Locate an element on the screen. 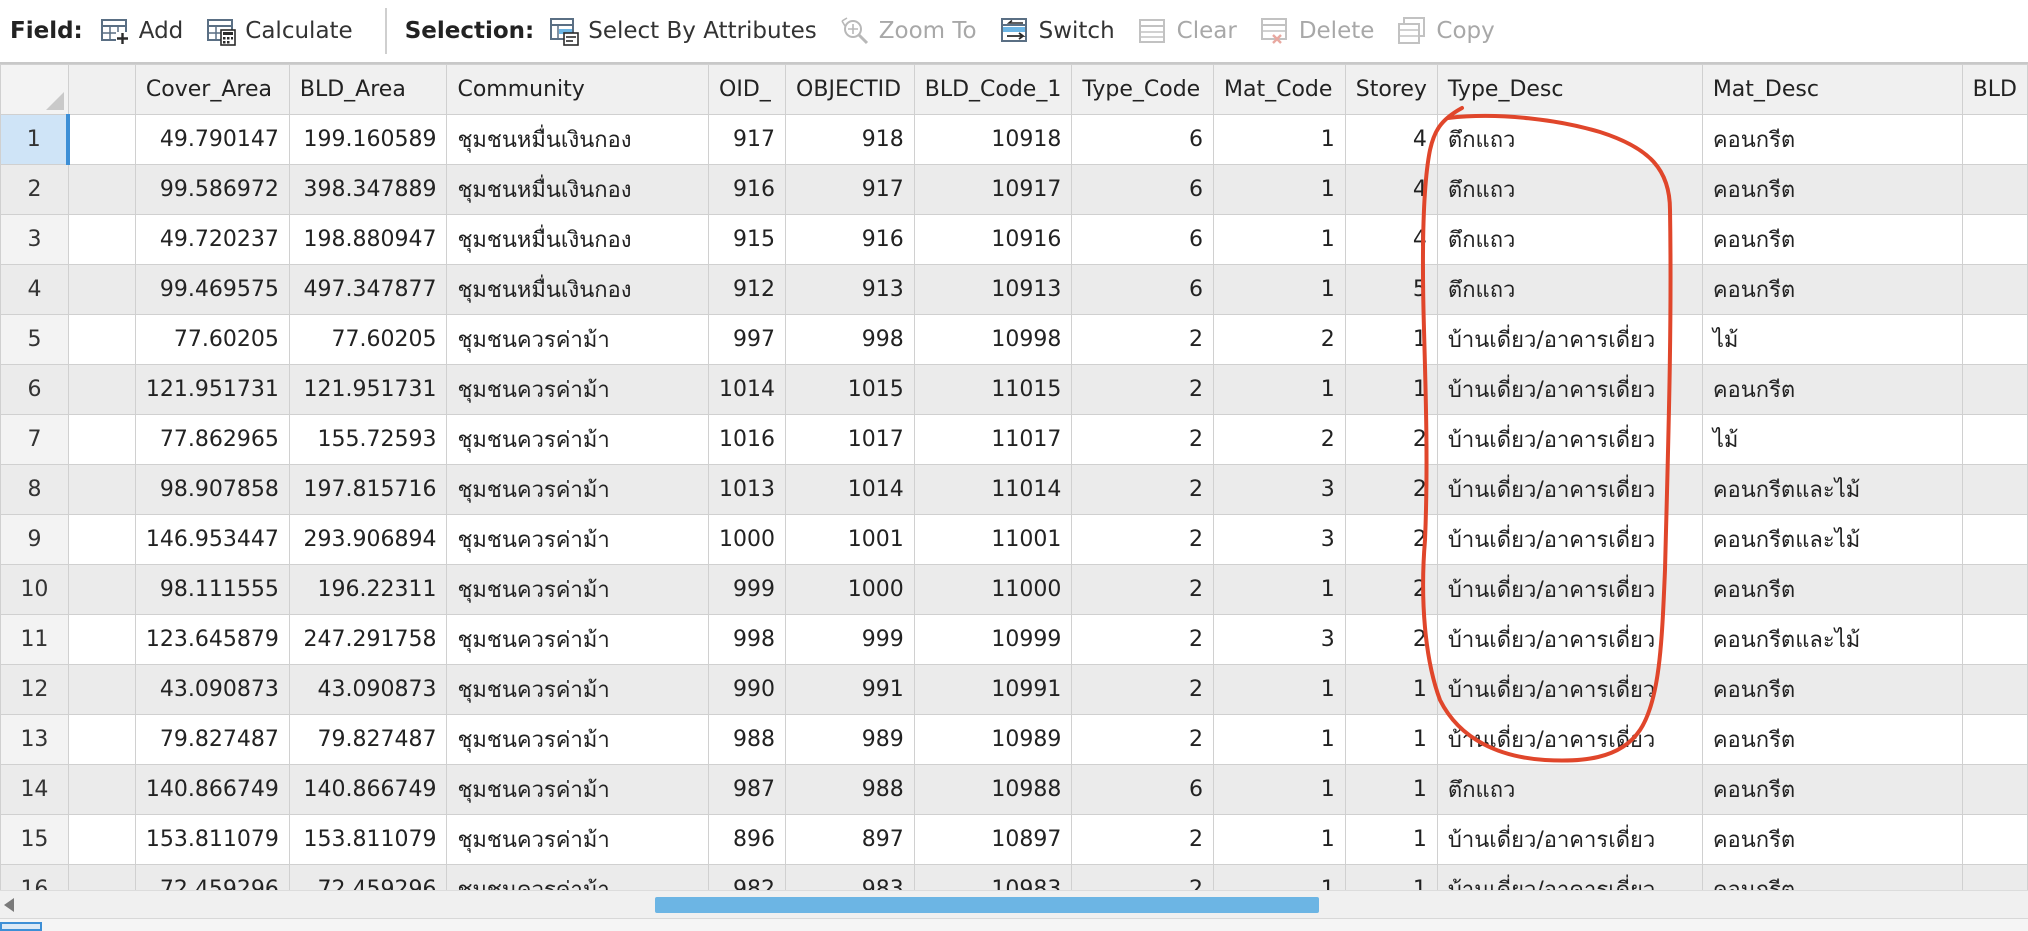 The width and height of the screenshot is (2028, 931). horizontal-scrollbar is located at coordinates (1014, 904).